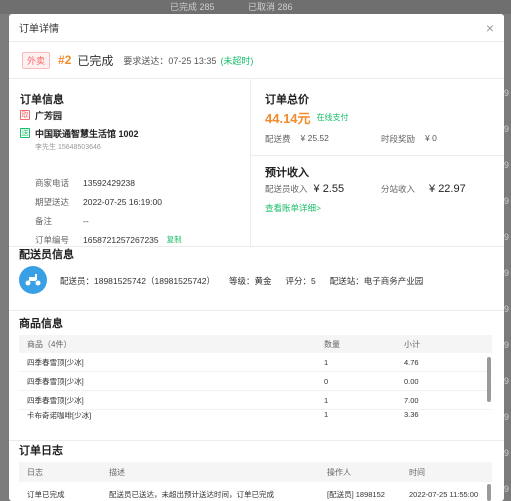 The width and height of the screenshot is (511, 501). I want to click on goods-scrollbar, so click(489, 379).